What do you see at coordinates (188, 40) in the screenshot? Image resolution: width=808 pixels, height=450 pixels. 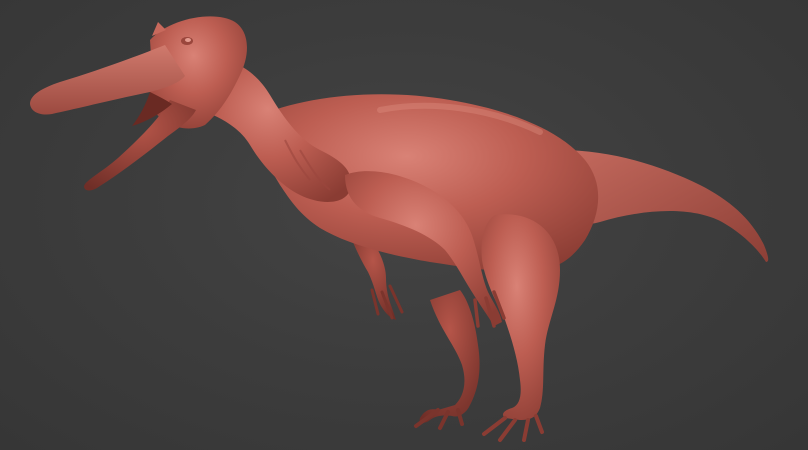 I see `eye-highlight` at bounding box center [188, 40].